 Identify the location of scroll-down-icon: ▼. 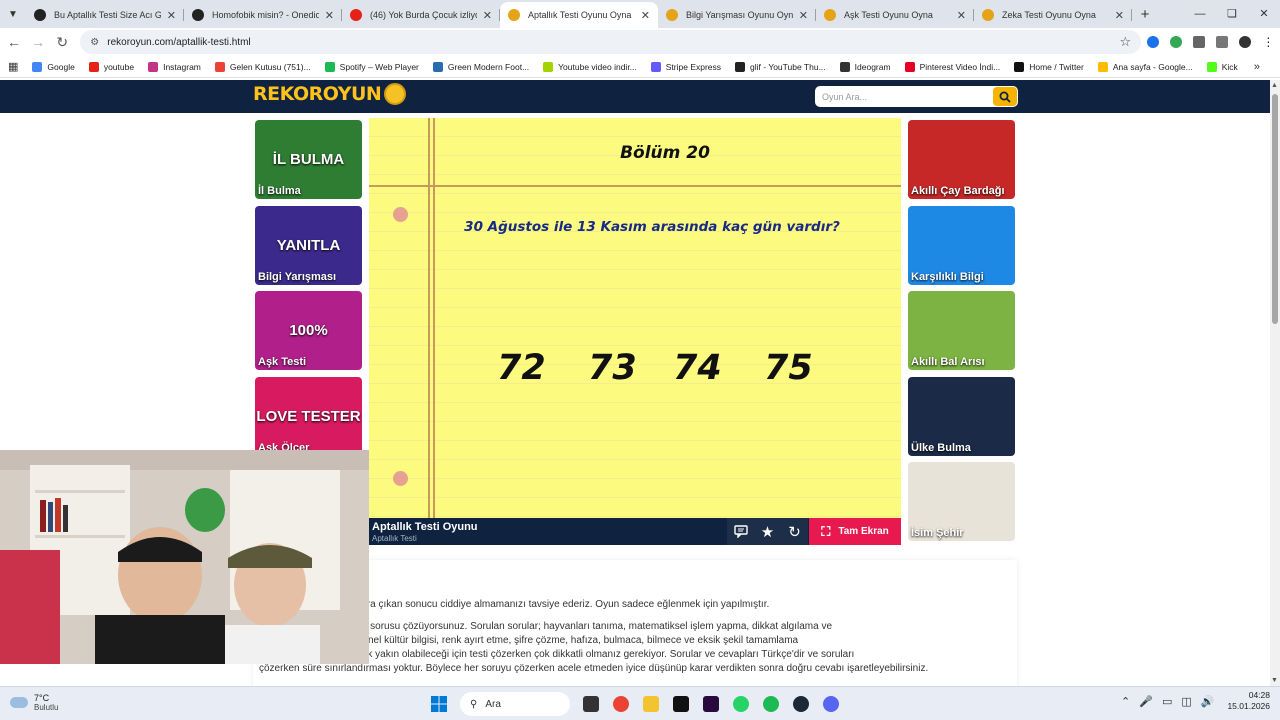
(1274, 680).